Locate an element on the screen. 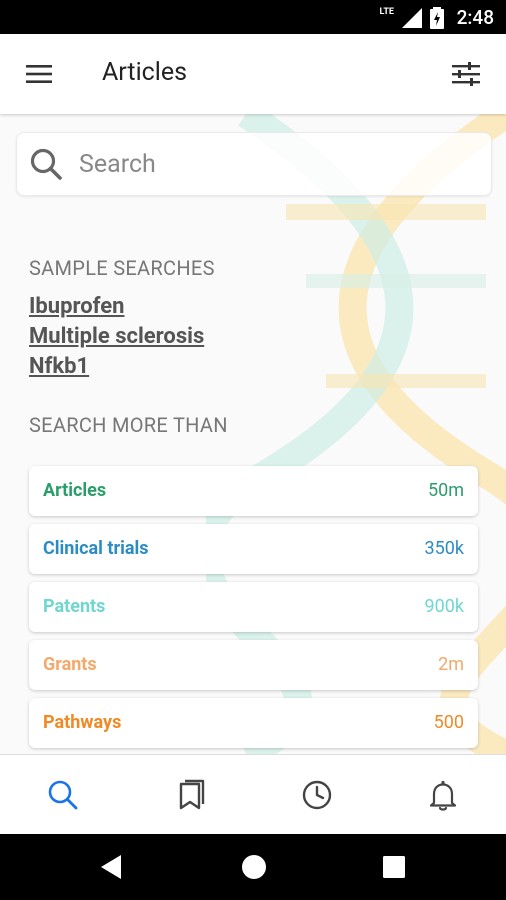 Image resolution: width=506 pixels, height=900 pixels. category-card-pathways: Pathways 500 is located at coordinates (253, 723).